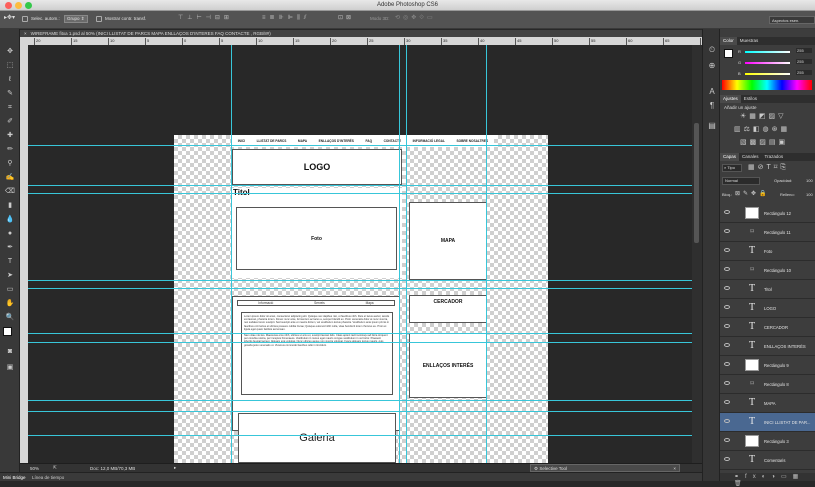  I want to click on layer-row: T Foto, so click(767, 251).